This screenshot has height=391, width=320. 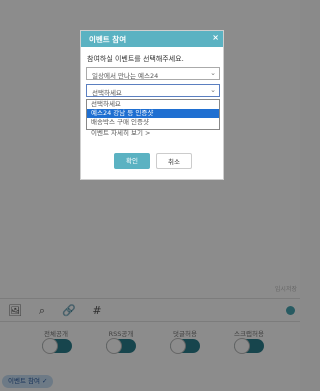 I want to click on modal-title: 이벤트 참여, so click(x=108, y=39).